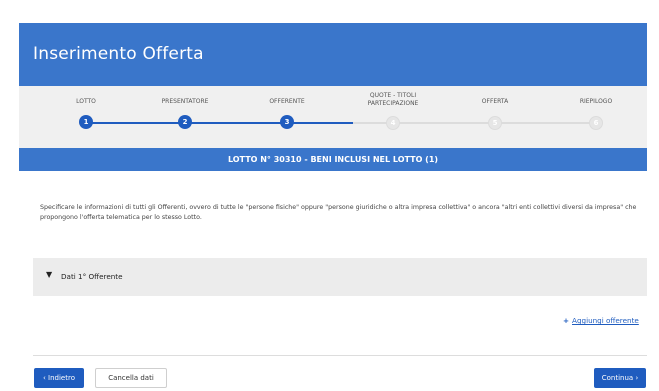 Image resolution: width=659 pixels, height=391 pixels. I want to click on step-4-indicator: 4, so click(393, 123).